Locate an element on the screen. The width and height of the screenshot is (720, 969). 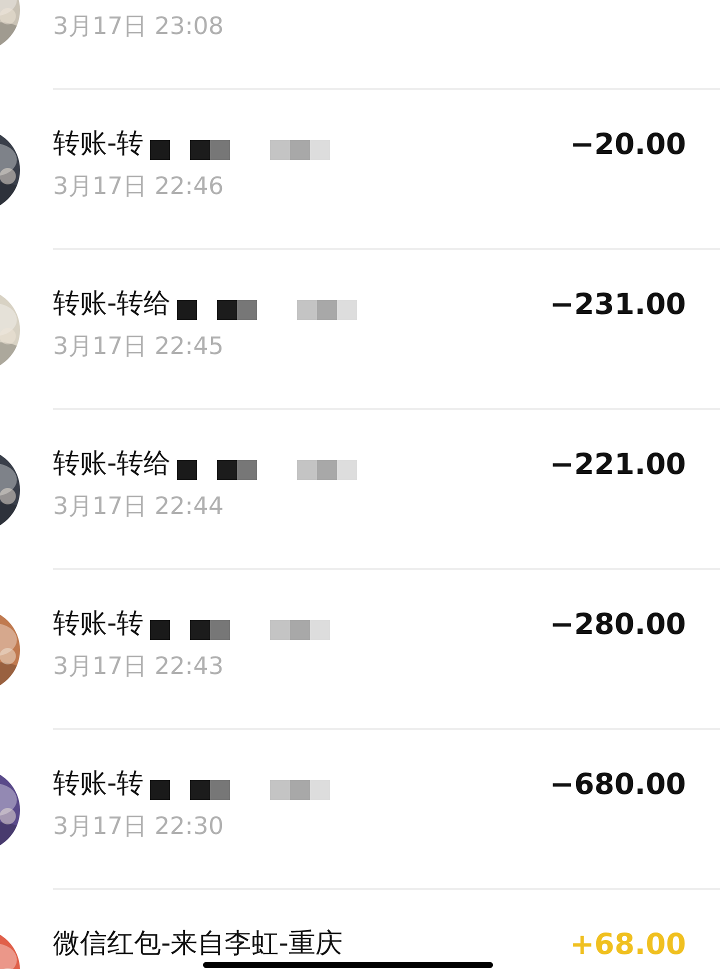
transaction-time: 3月17日 22:44 is located at coordinates (139, 506).